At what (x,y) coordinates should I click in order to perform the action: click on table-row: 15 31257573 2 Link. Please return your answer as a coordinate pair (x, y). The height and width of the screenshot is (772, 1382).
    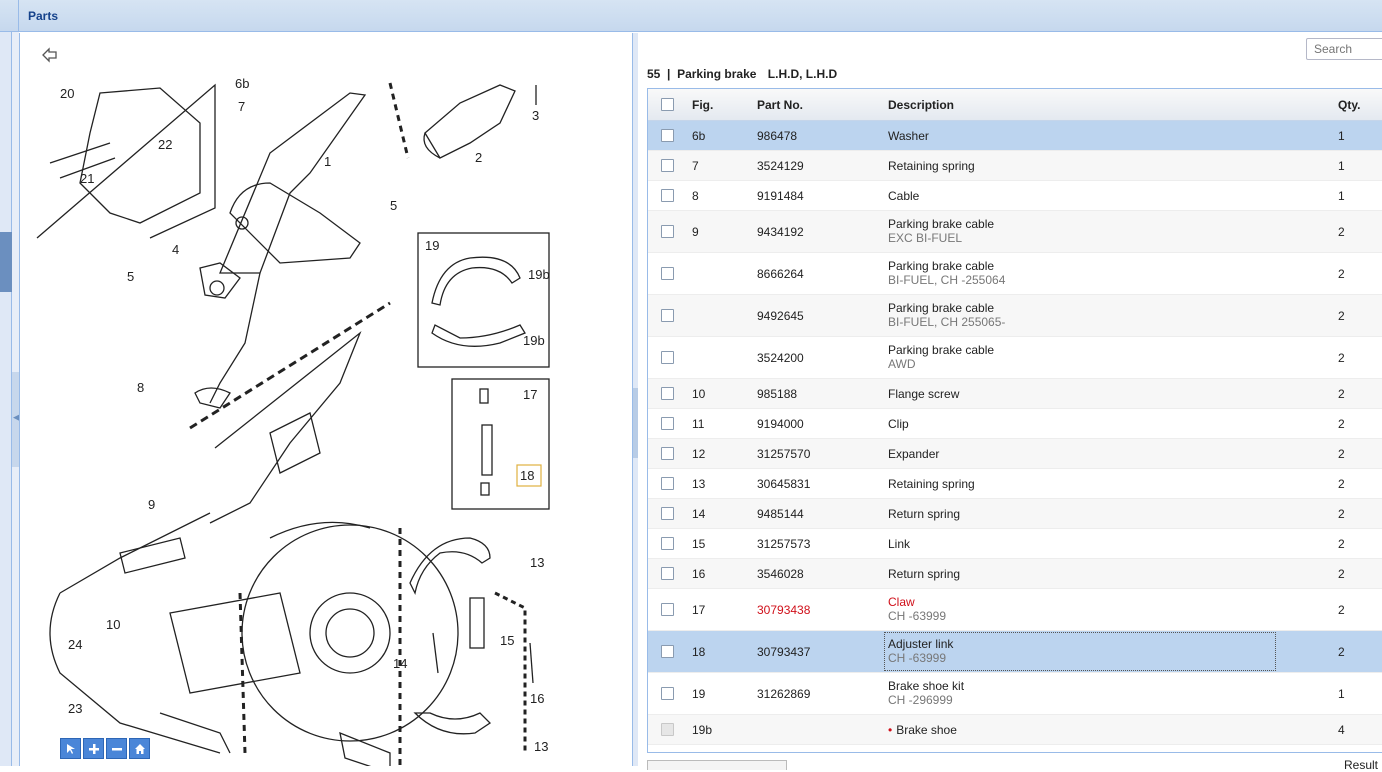
    Looking at the image, I should click on (1015, 544).